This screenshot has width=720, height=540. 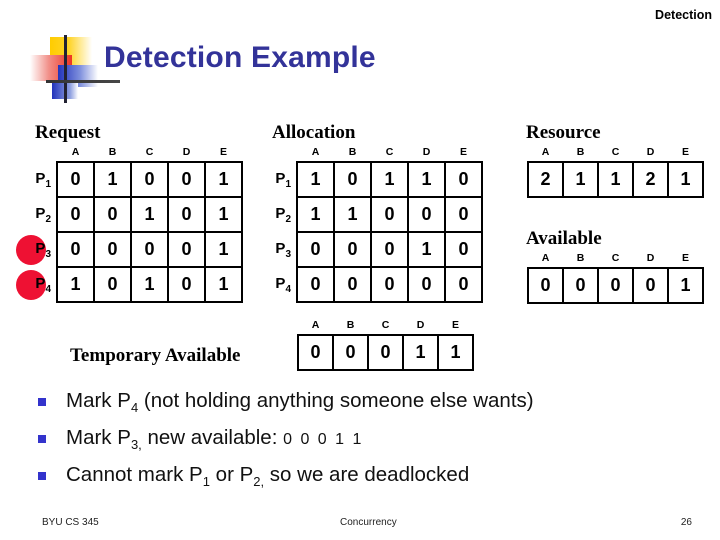 What do you see at coordinates (136, 445) in the screenshot?
I see `bullet-2-sub: 3,` at bounding box center [136, 445].